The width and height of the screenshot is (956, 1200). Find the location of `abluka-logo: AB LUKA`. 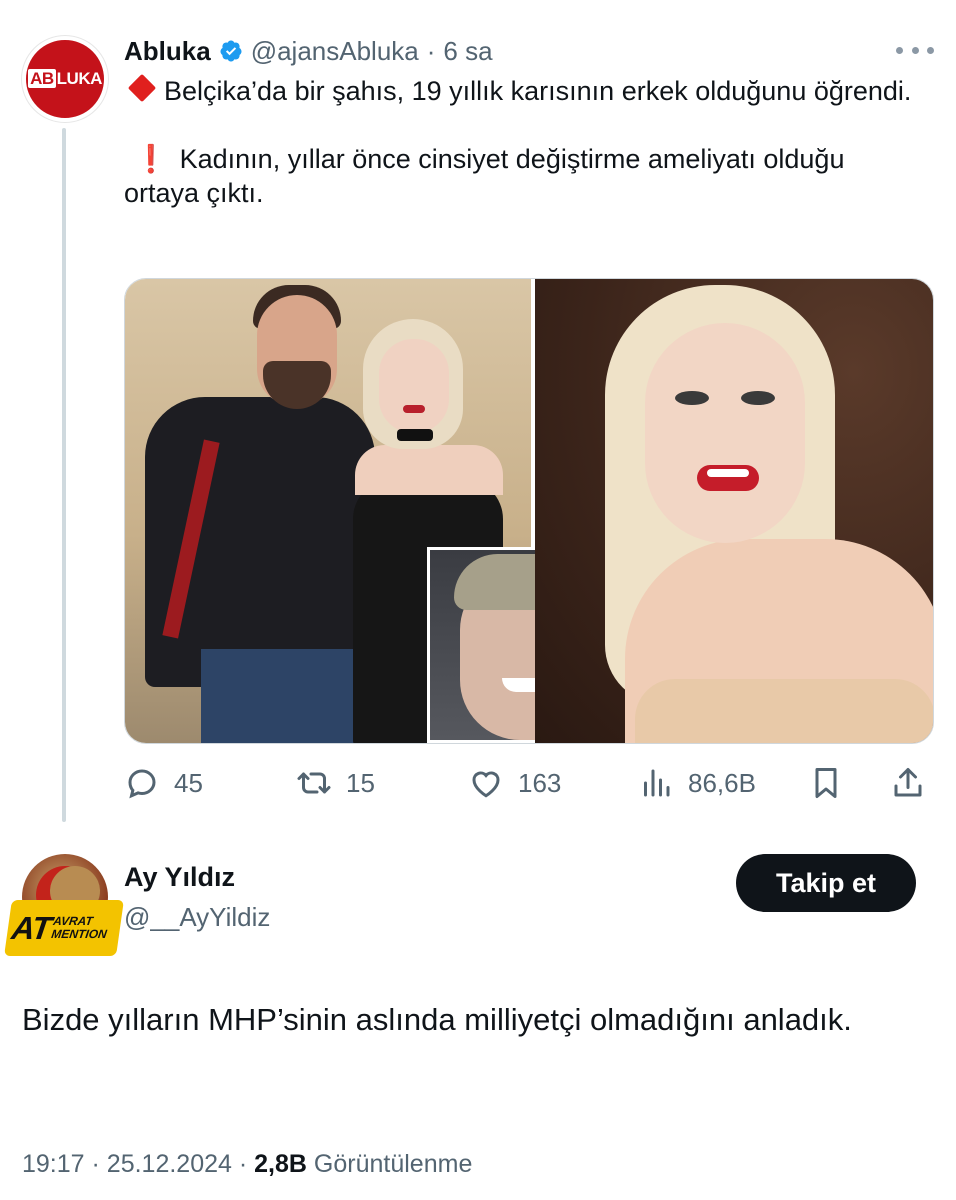

abluka-logo: AB LUKA is located at coordinates (65, 78).